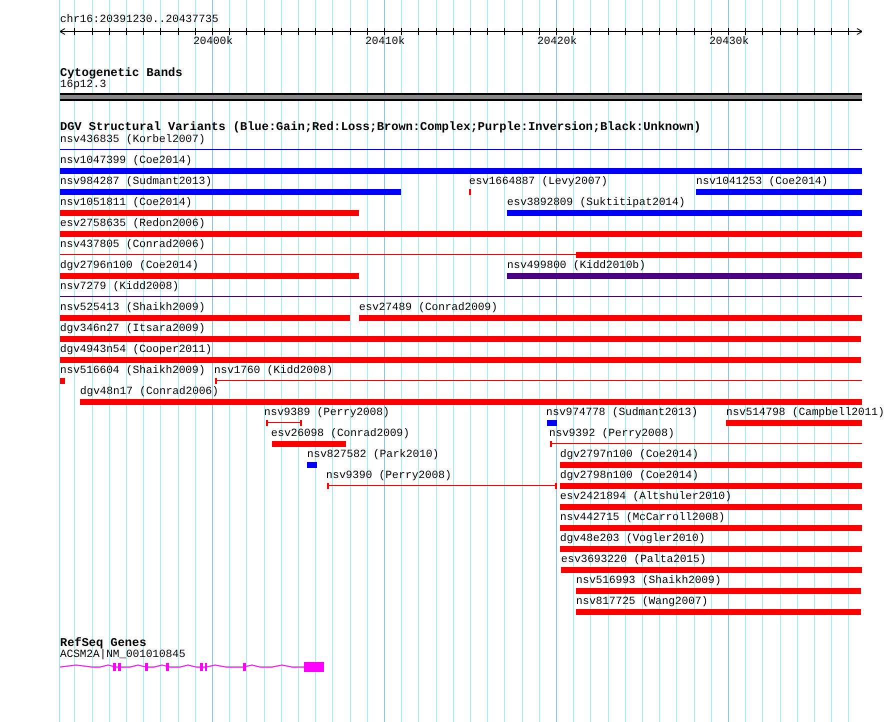 This screenshot has height=722, width=890. I want to click on variant-label: dgv2798n100 (Coe2014), so click(629, 476).